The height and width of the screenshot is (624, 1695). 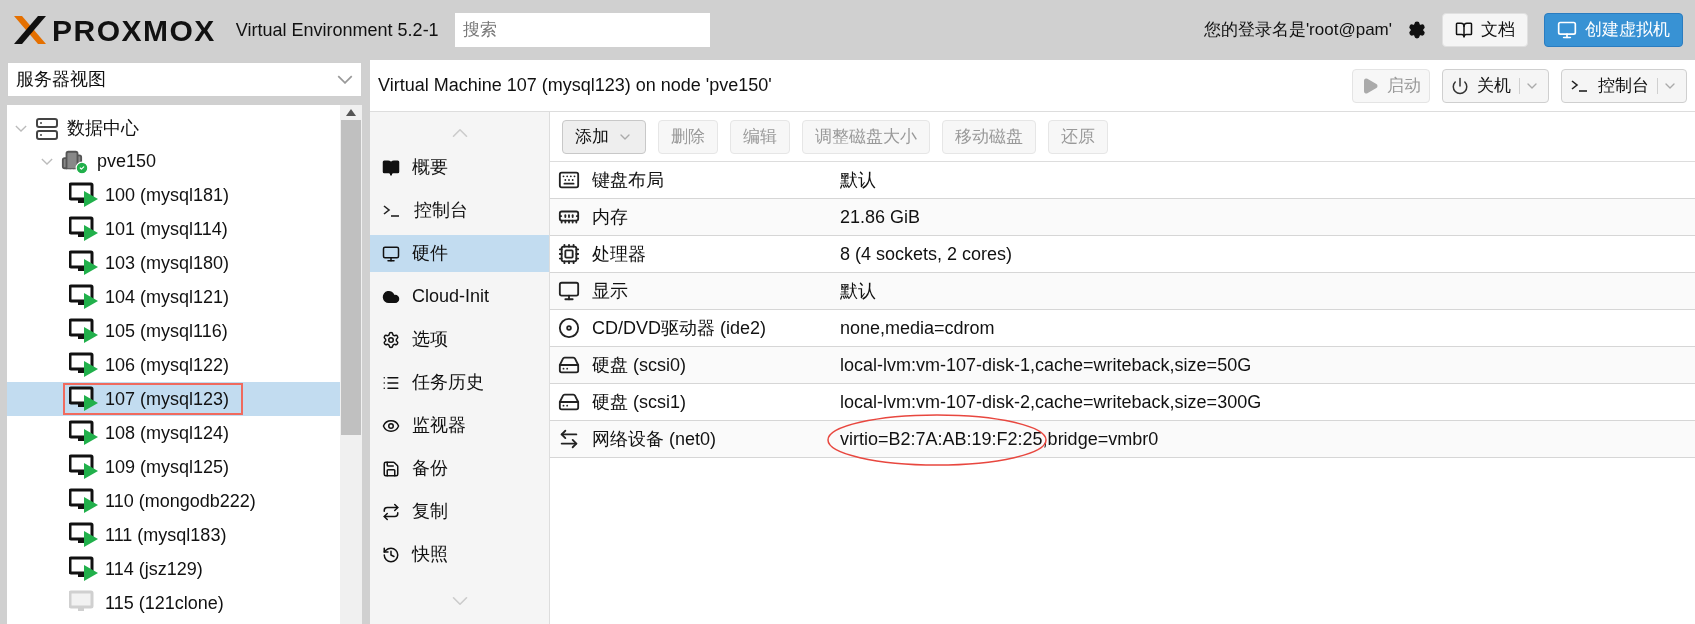 I want to click on scroll-up-icon, so click(x=351, y=112).